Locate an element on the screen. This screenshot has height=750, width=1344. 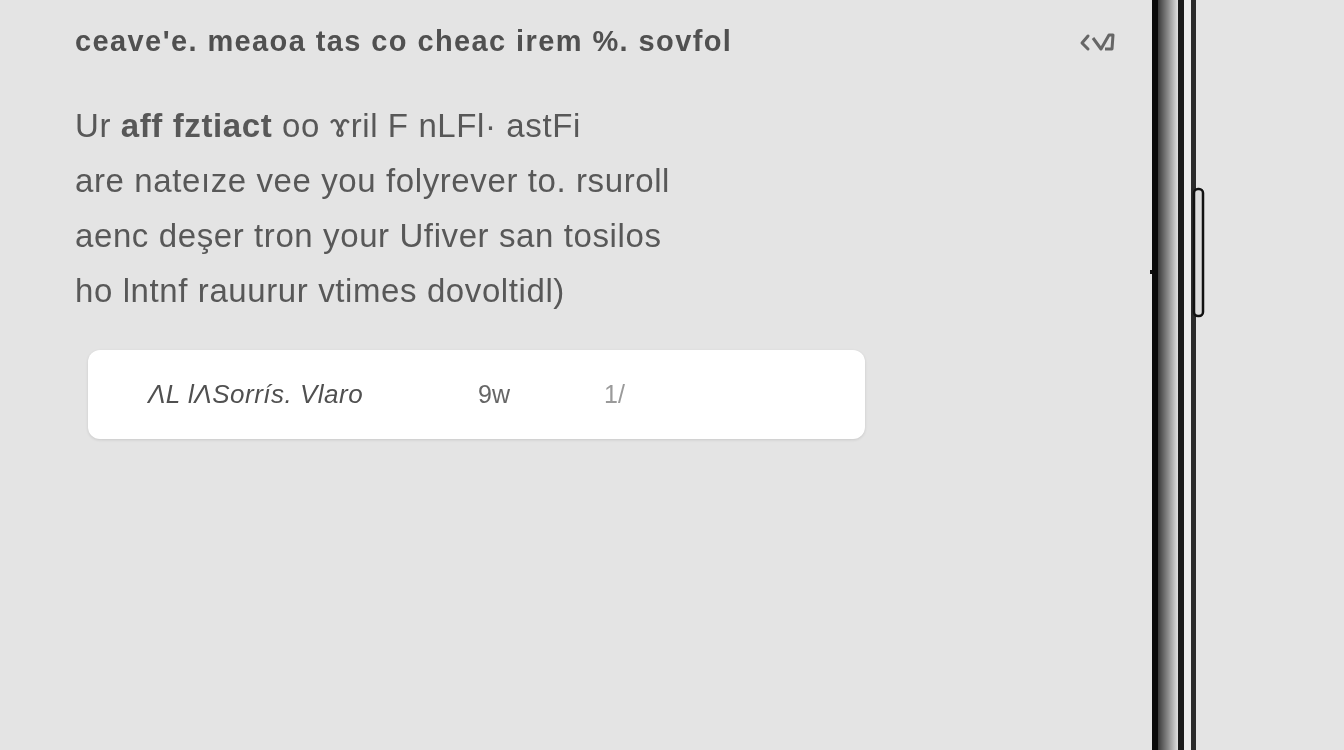
body-paragraph: Ur aff fztiact oo ɤril F nLFl· astFi are nateıze vee you folyrever to. rsuroll aenc deşer tron your Ufiver san tosilos ho lntnf rauurur vtimes dovoltidl) is located at coordinates (373, 208).